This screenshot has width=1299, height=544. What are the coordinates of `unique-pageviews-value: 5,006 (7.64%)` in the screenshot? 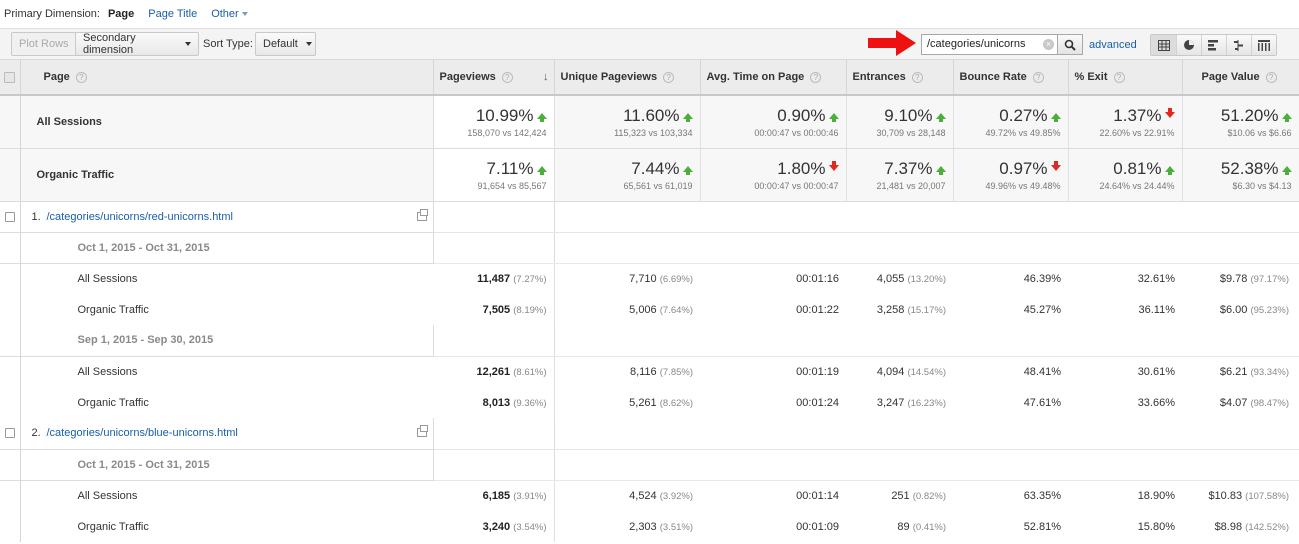 It's located at (627, 309).